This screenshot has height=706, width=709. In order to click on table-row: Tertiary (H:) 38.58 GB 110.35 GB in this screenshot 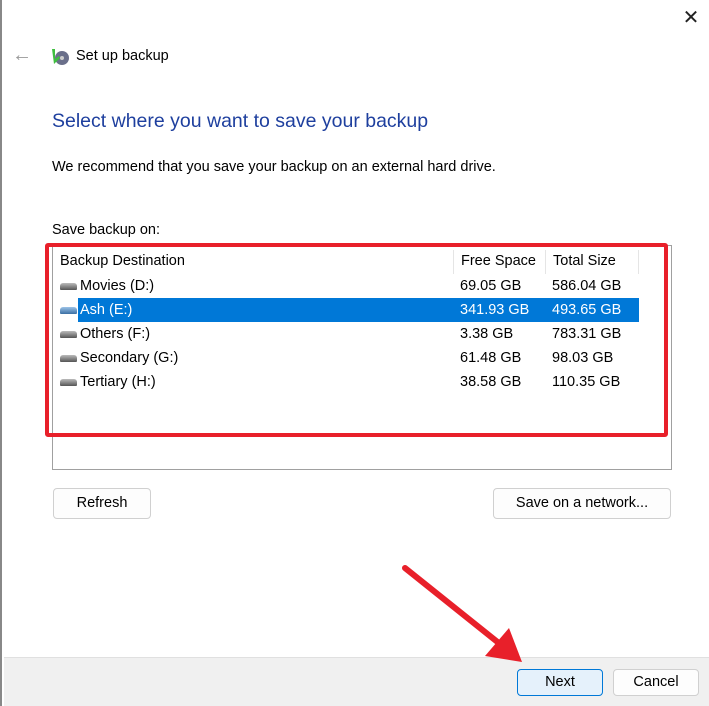, I will do `click(346, 382)`.